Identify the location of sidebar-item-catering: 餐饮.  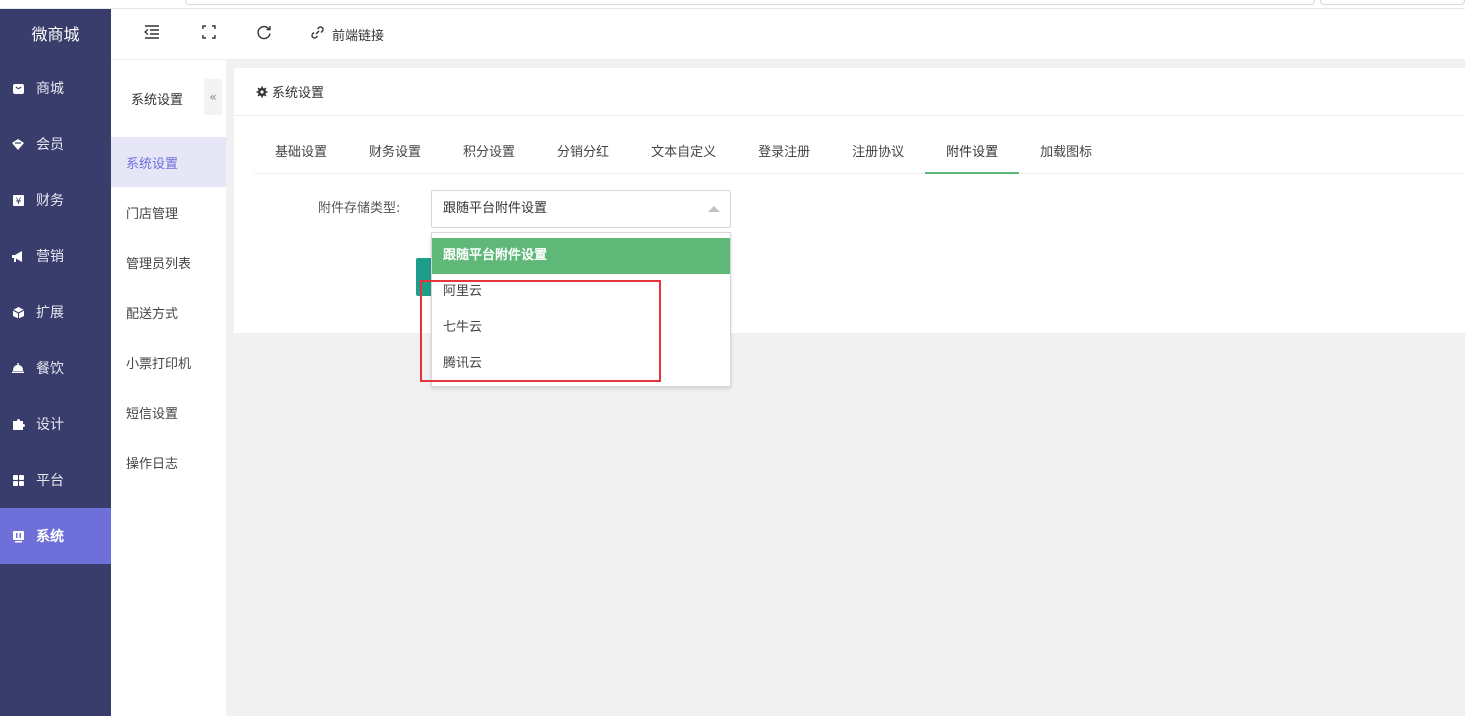
(55, 368).